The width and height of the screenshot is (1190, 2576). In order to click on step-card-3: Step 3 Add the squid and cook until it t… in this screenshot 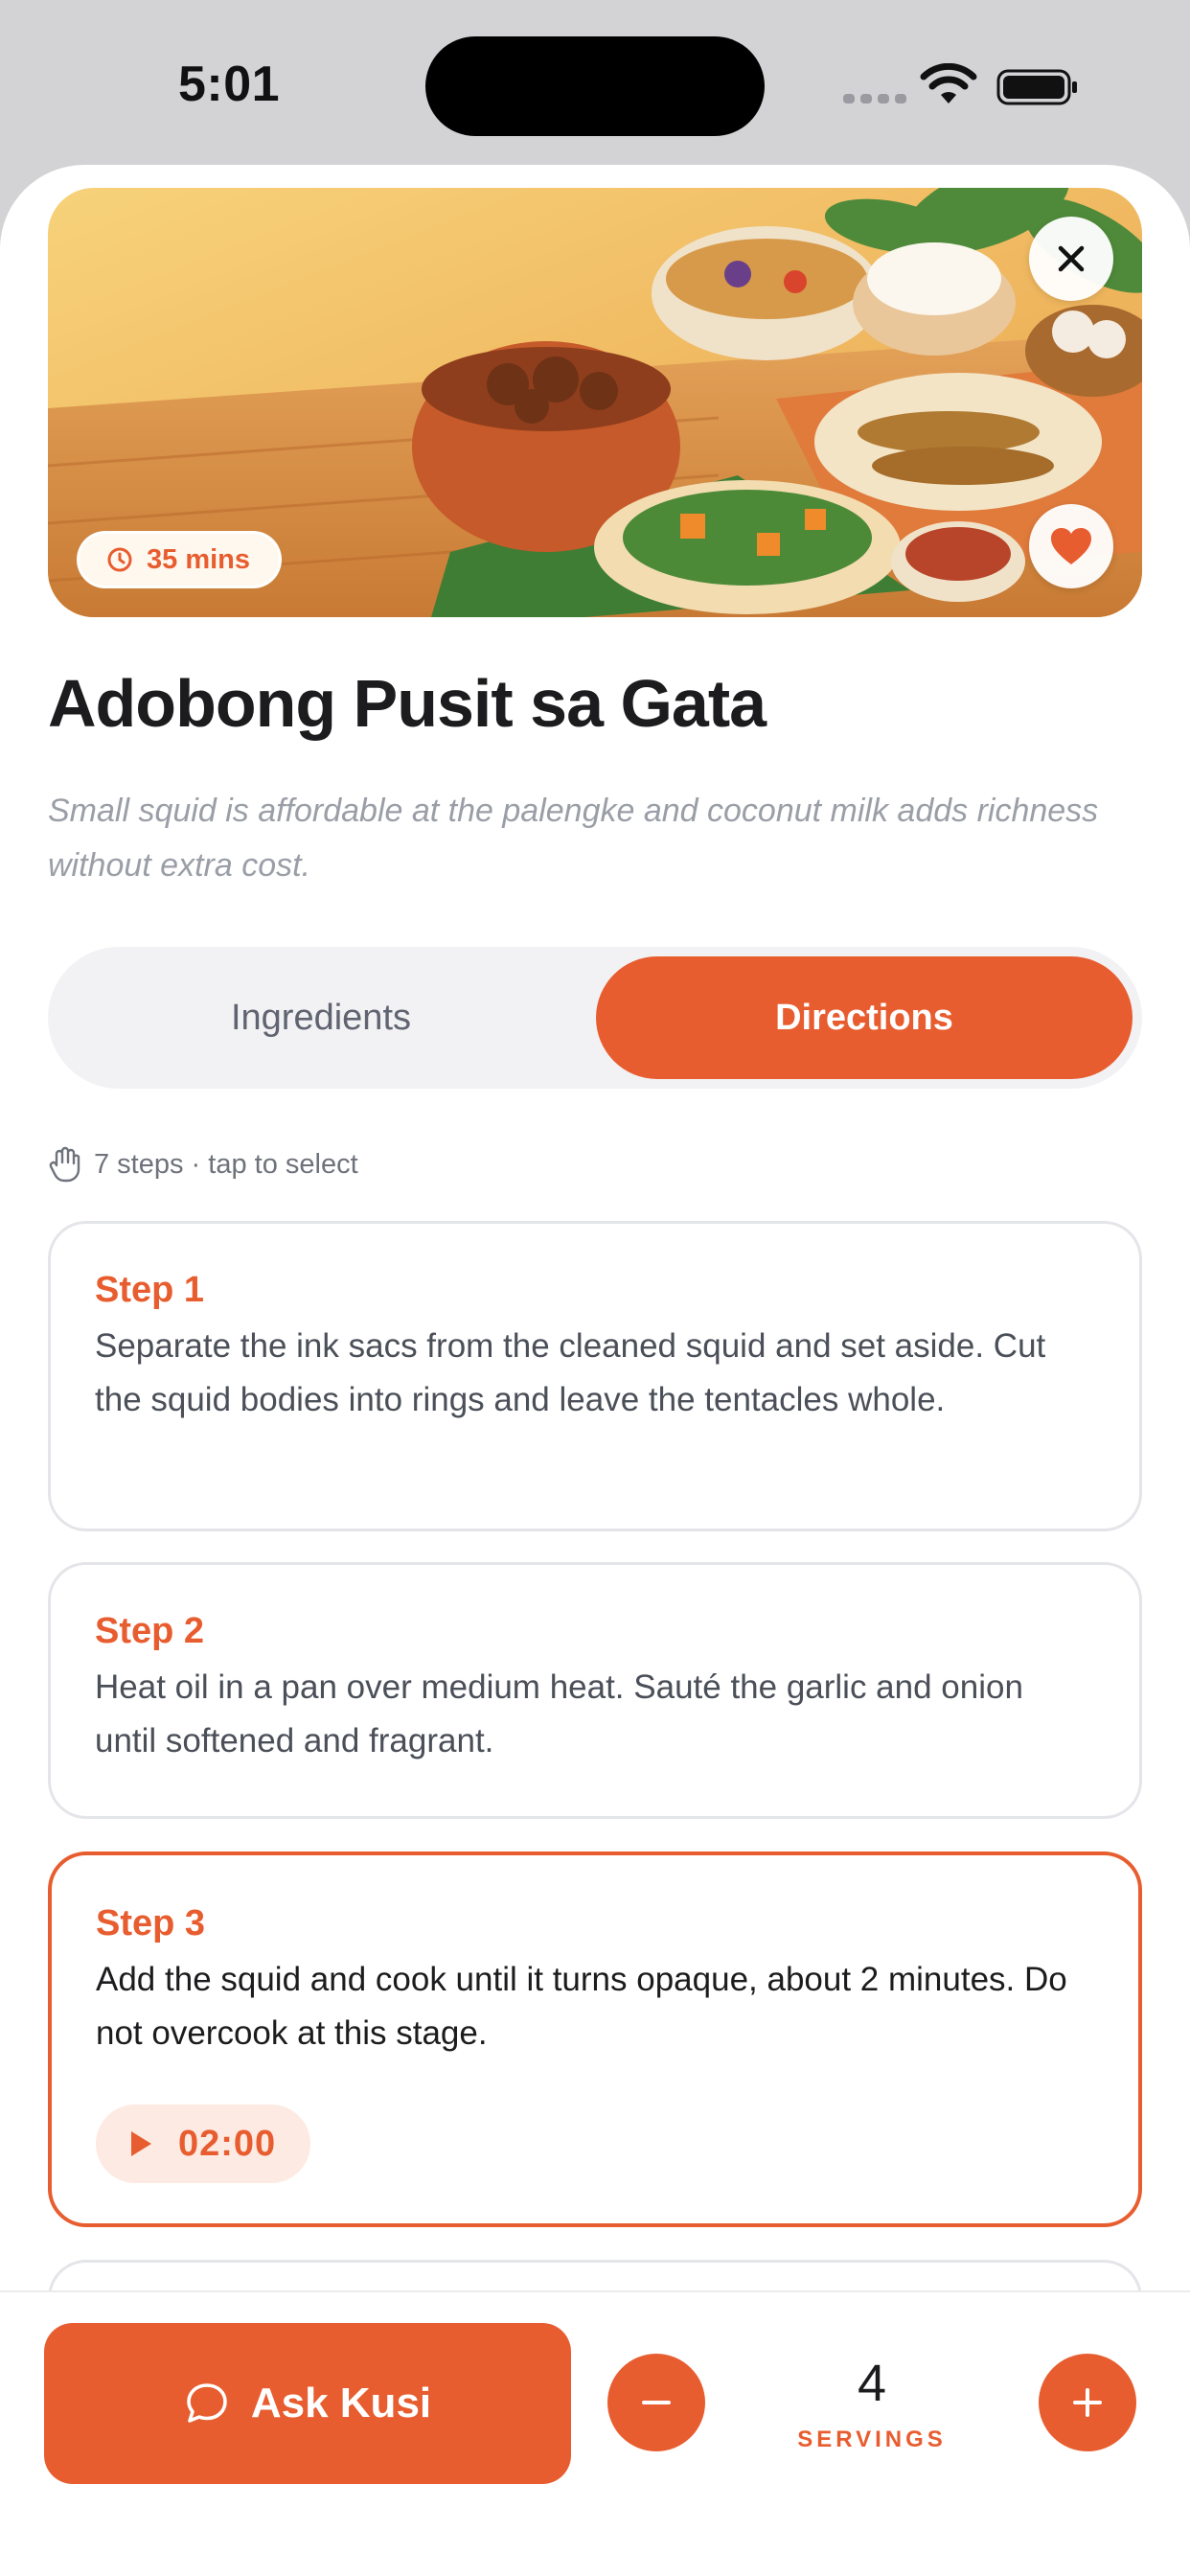, I will do `click(595, 2039)`.